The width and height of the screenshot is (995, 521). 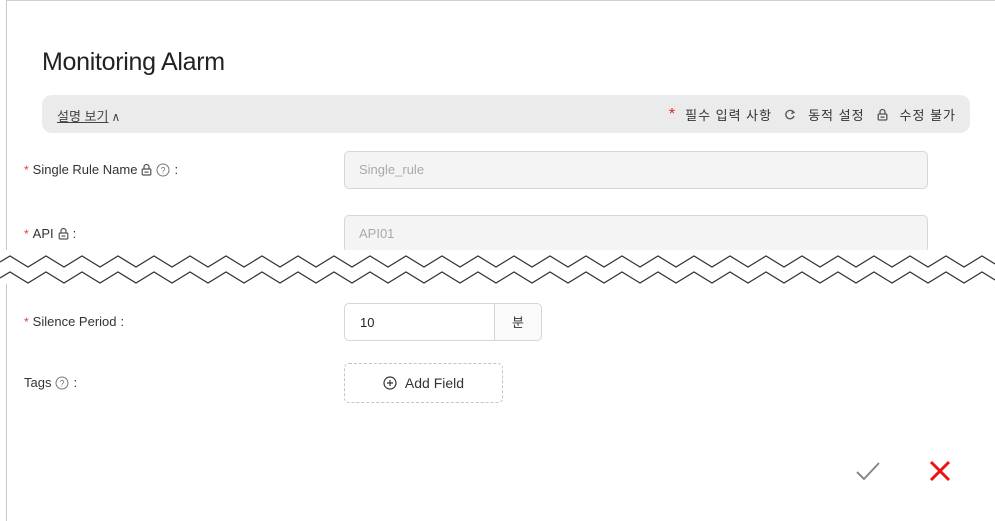 I want to click on silence-period-label: * Silence Period :, so click(x=74, y=321).